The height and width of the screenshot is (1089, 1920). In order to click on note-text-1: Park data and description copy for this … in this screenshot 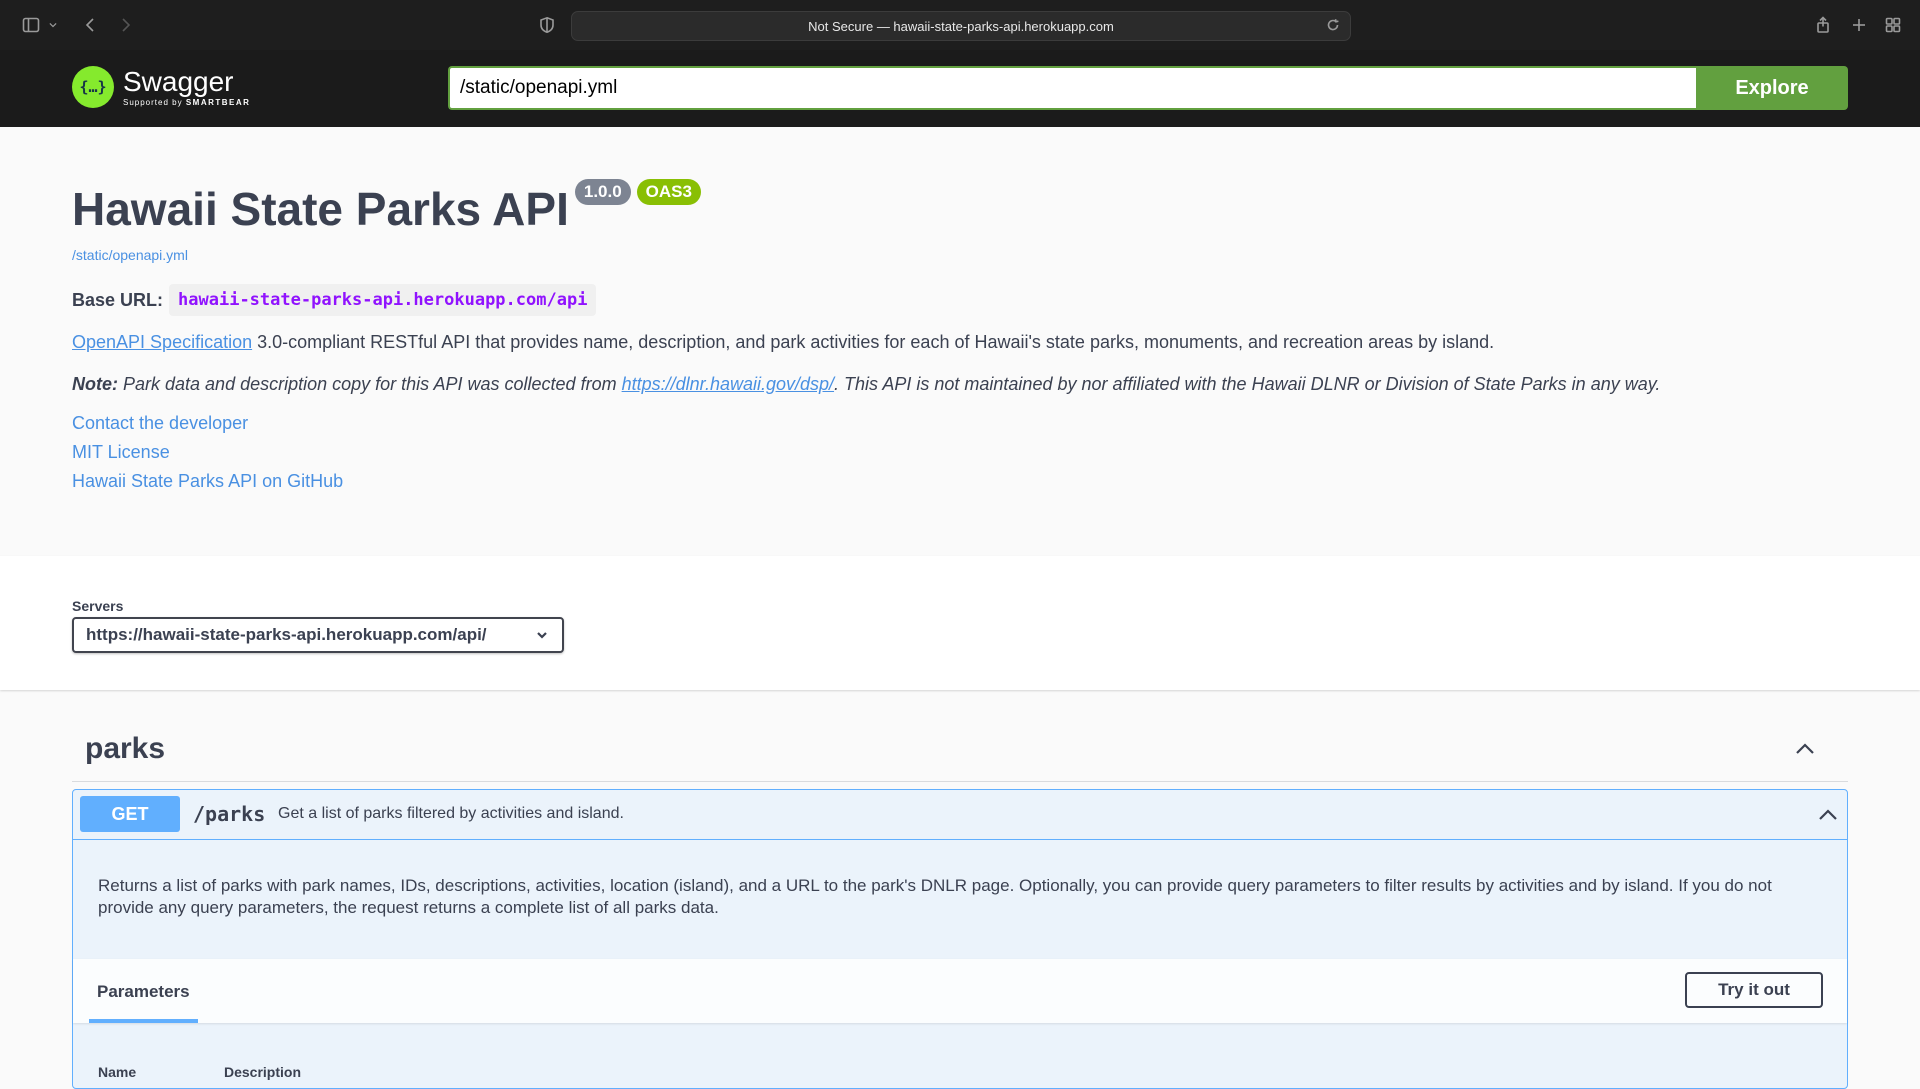, I will do `click(370, 384)`.